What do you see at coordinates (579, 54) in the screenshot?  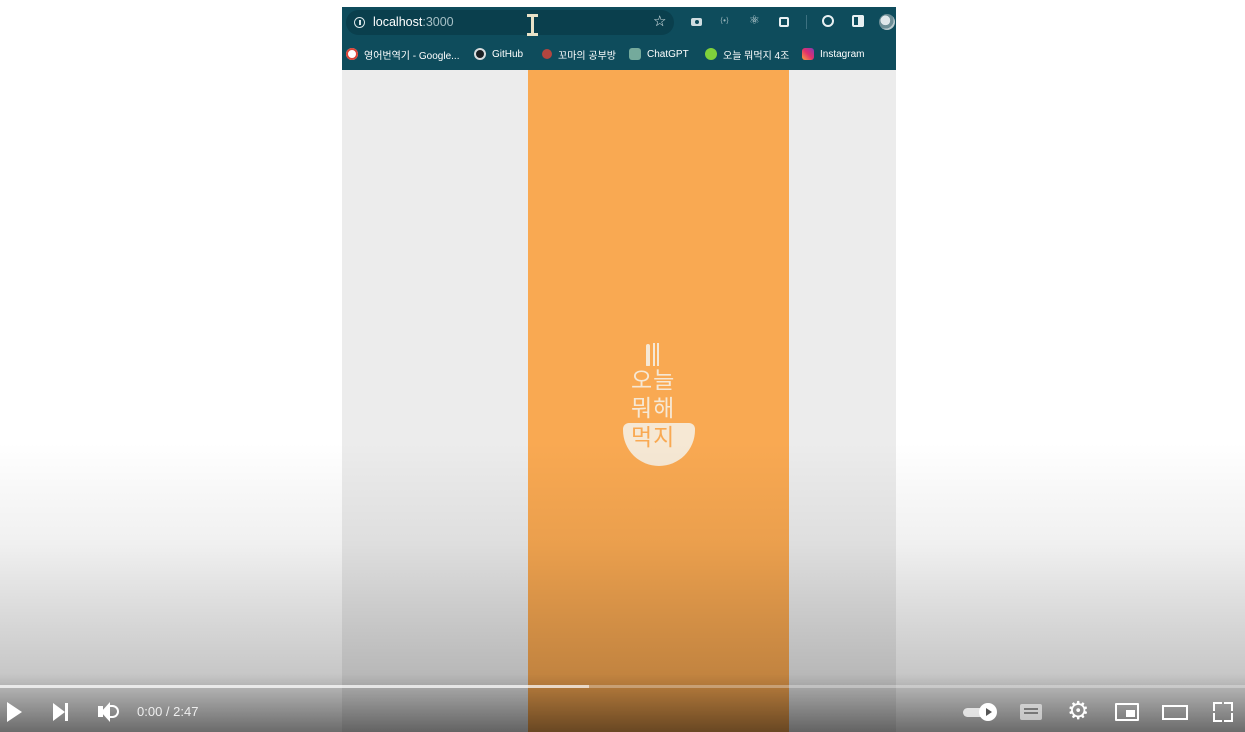 I see `bookmark-blog: 꼬마의 공부방` at bounding box center [579, 54].